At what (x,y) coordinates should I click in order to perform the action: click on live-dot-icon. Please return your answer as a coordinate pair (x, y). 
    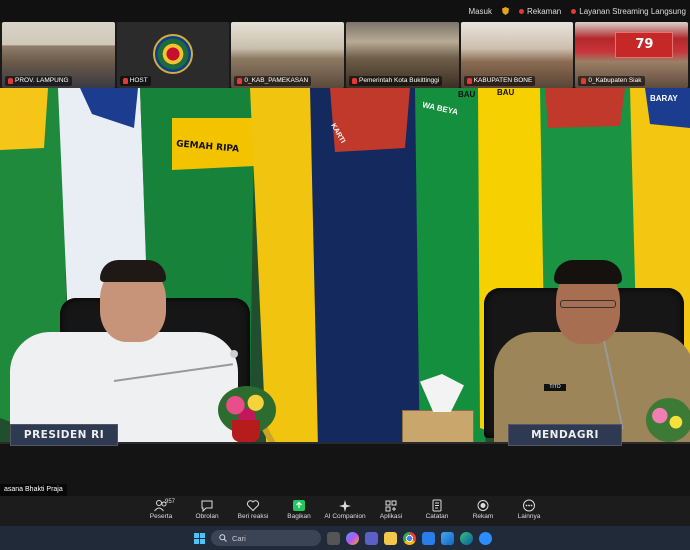
    Looking at the image, I should click on (574, 11).